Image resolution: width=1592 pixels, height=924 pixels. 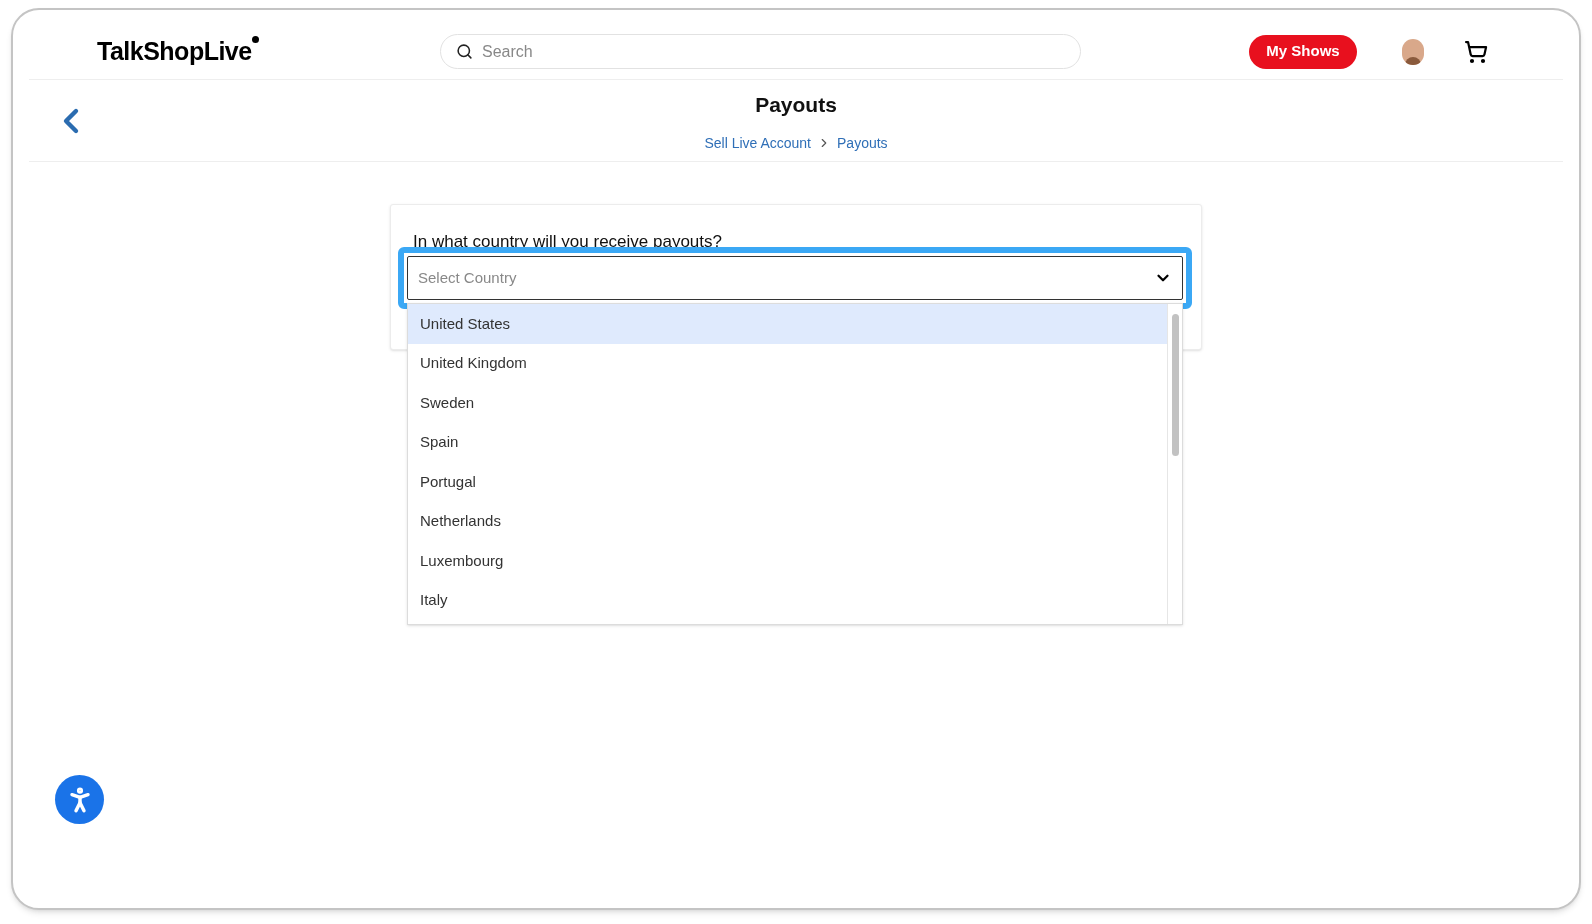 What do you see at coordinates (795, 278) in the screenshot?
I see `country-select: Select Country` at bounding box center [795, 278].